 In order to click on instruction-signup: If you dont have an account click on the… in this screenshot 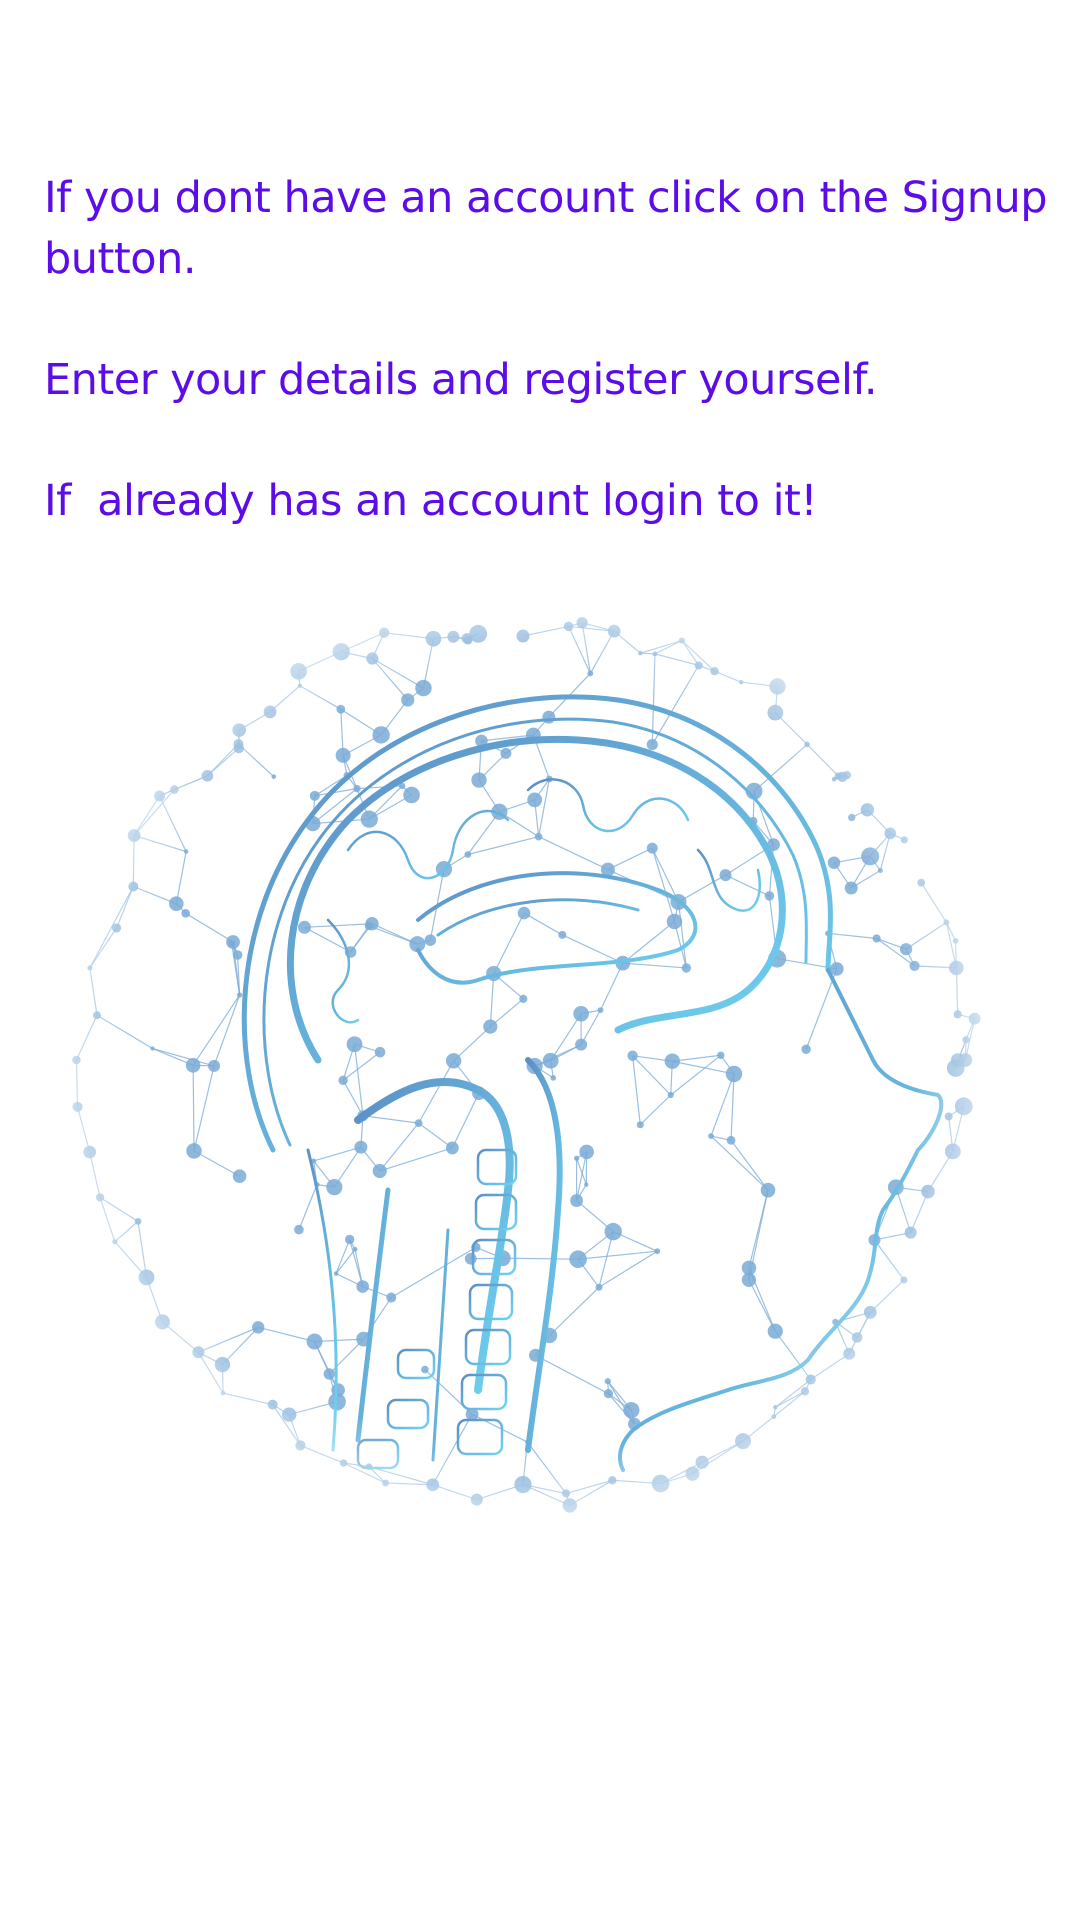, I will do `click(552, 228)`.